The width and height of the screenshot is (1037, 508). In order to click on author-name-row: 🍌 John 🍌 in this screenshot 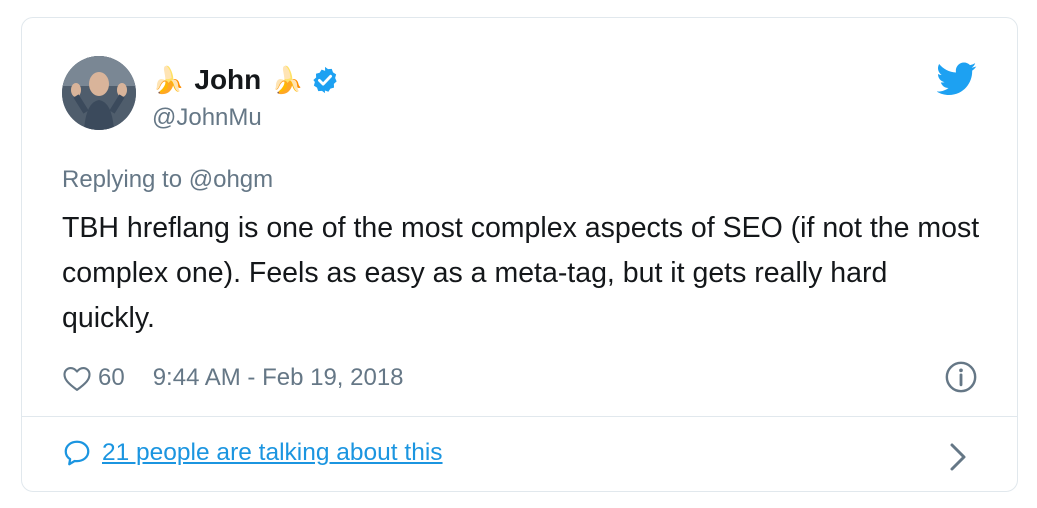, I will do `click(246, 80)`.